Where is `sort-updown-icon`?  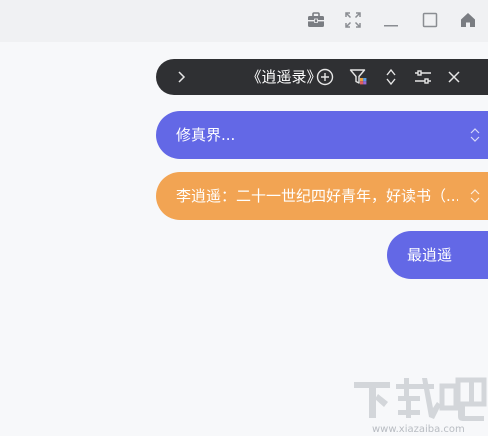
sort-updown-icon is located at coordinates (391, 77).